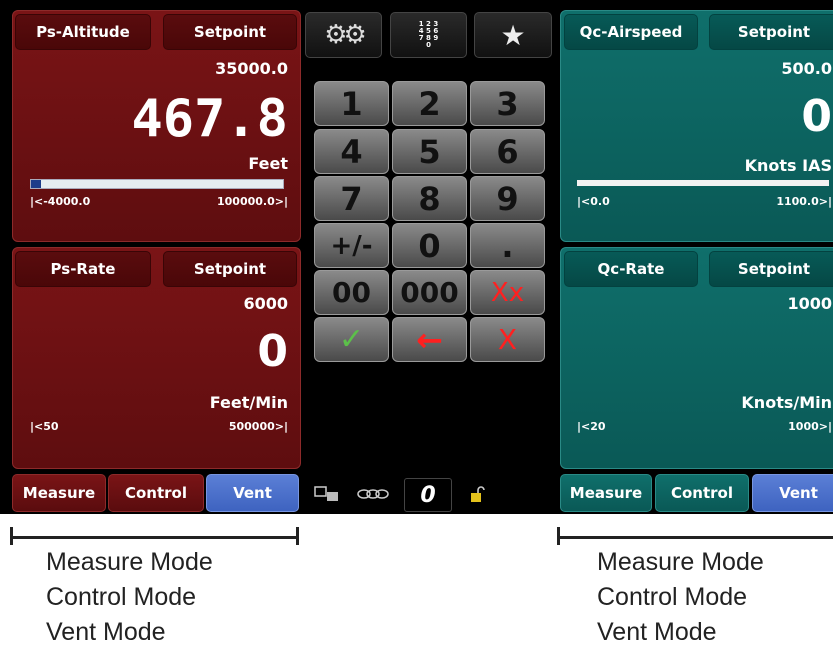 The height and width of the screenshot is (647, 833). I want to click on left-arrow-icon: ←, so click(429, 339).